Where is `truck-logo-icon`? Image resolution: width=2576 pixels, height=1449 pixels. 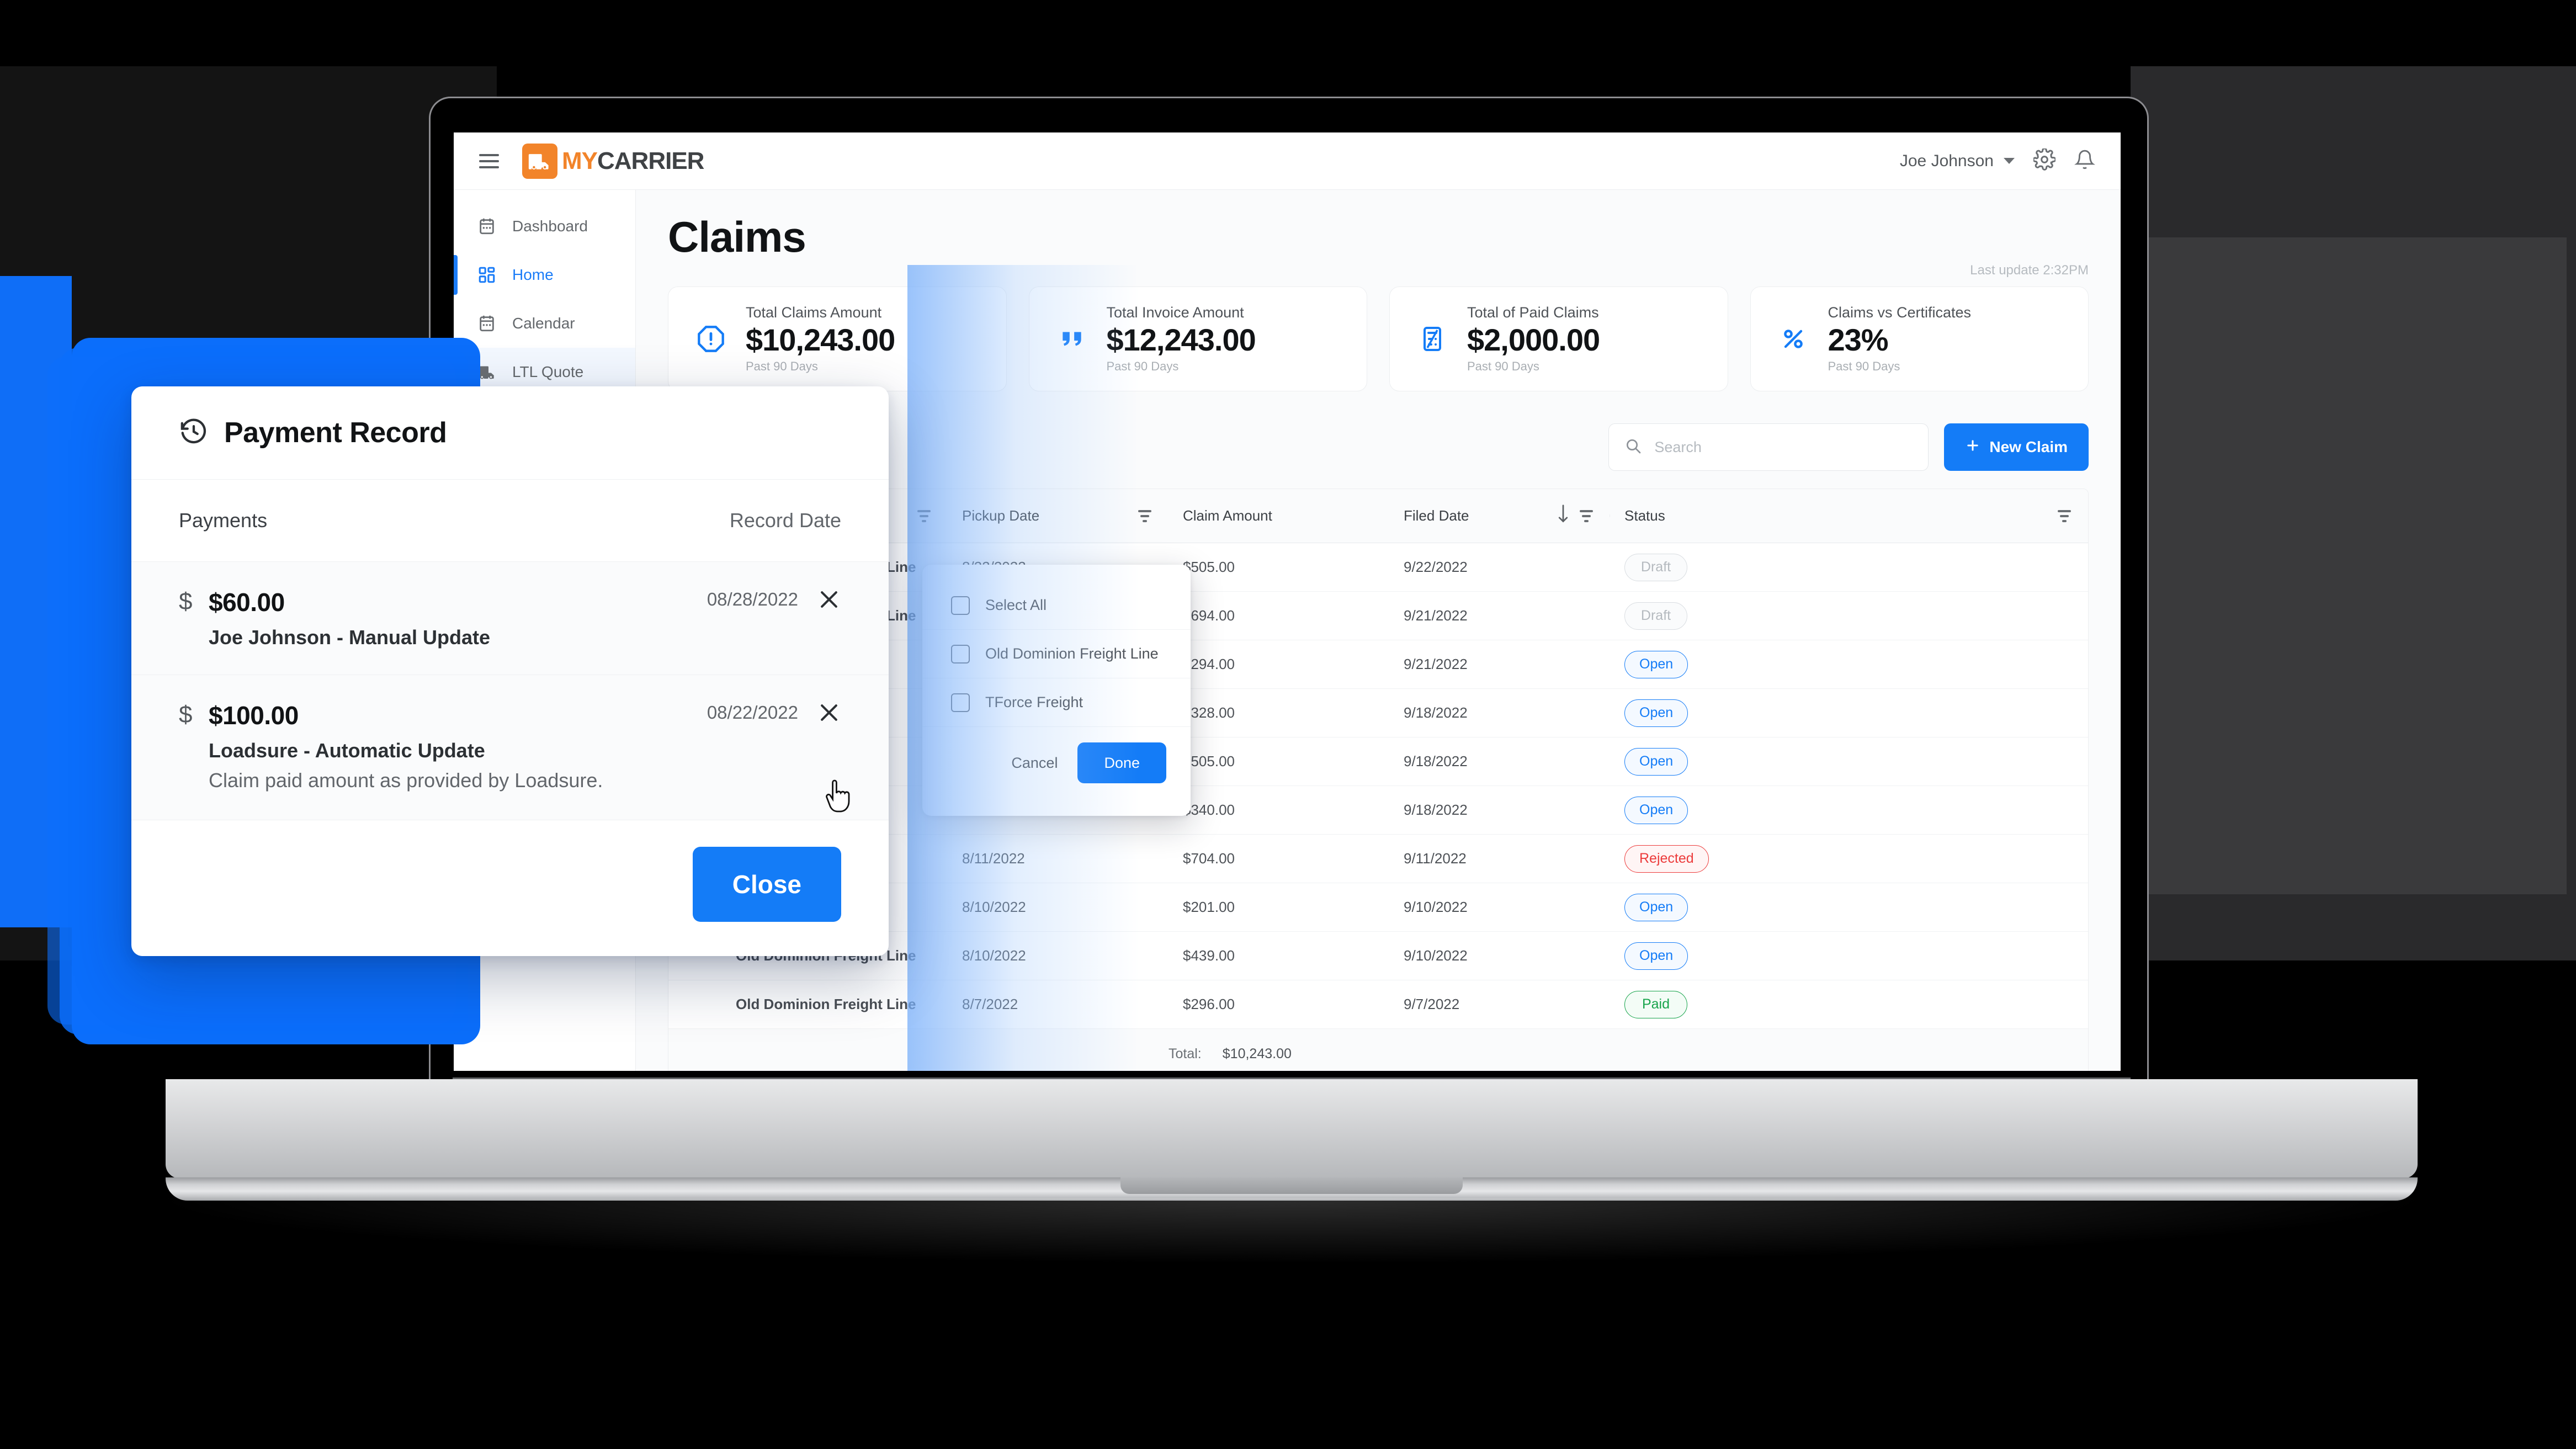 truck-logo-icon is located at coordinates (539, 161).